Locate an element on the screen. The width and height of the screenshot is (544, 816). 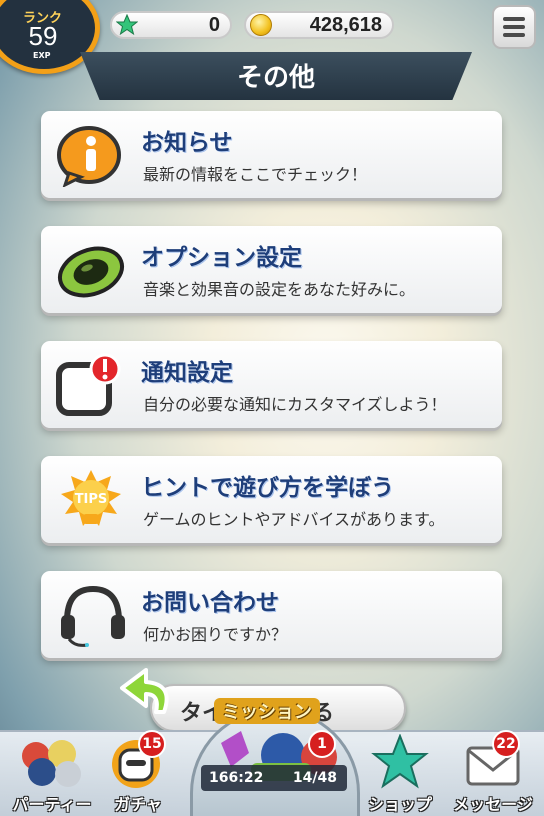
coin-counter: 428,618 is located at coordinates (319, 25).